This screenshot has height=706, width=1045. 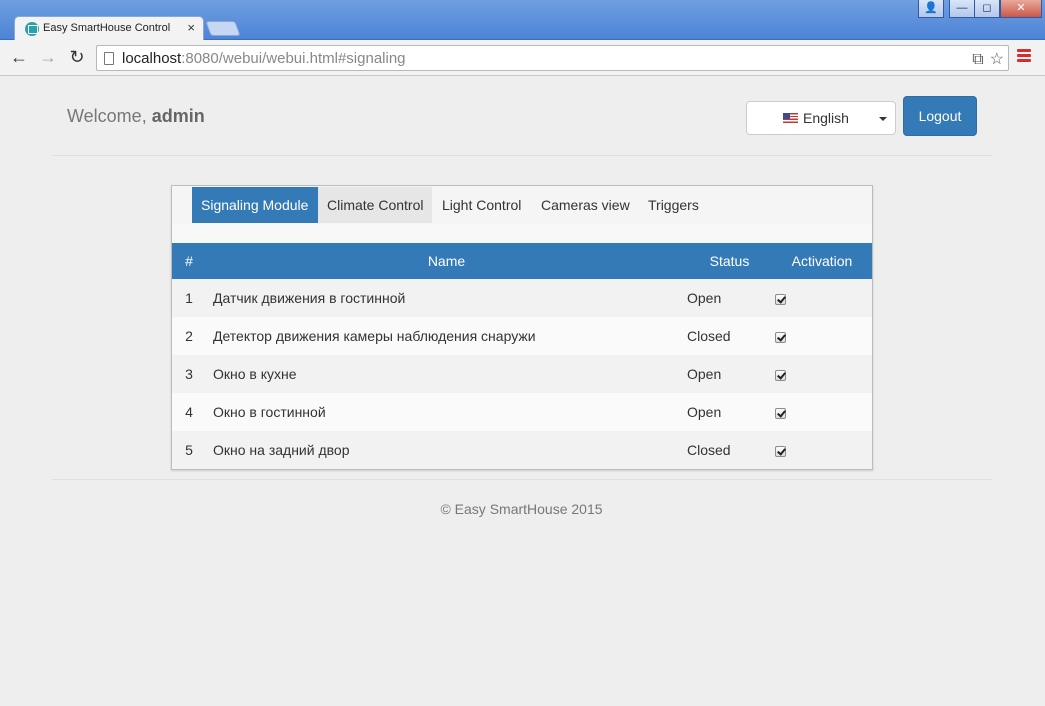 What do you see at coordinates (1021, 9) in the screenshot?
I see `close-window-button: ✕` at bounding box center [1021, 9].